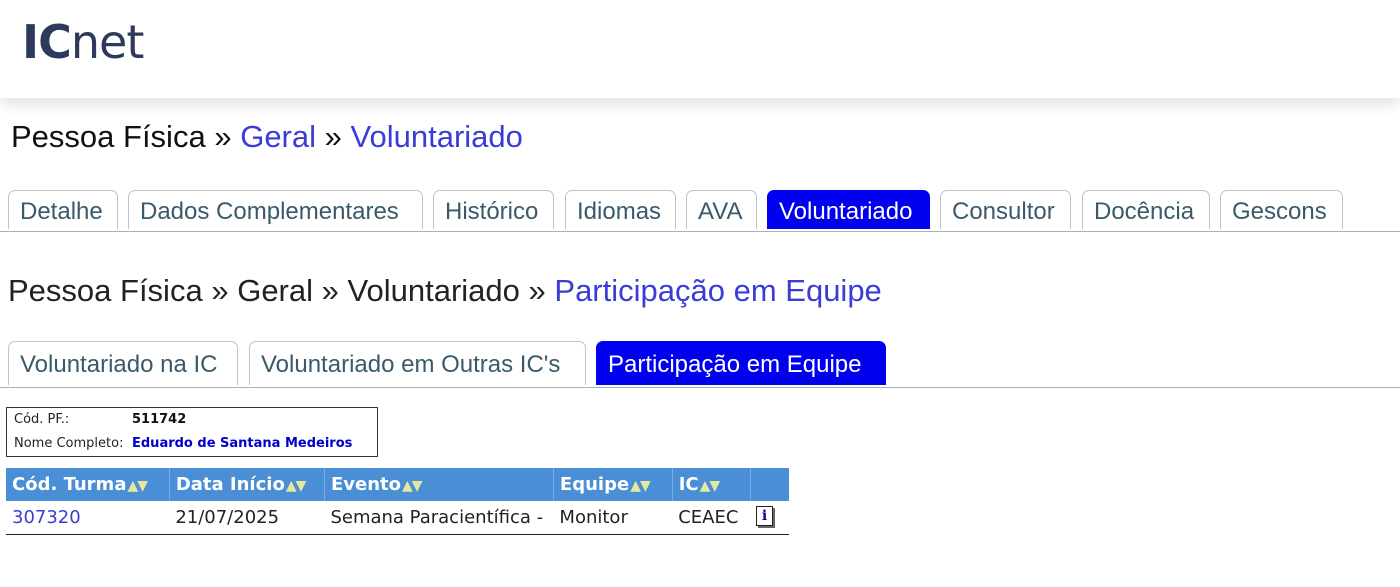  What do you see at coordinates (42, 419) in the screenshot?
I see `cod-pf-label: Cód. PF.:` at bounding box center [42, 419].